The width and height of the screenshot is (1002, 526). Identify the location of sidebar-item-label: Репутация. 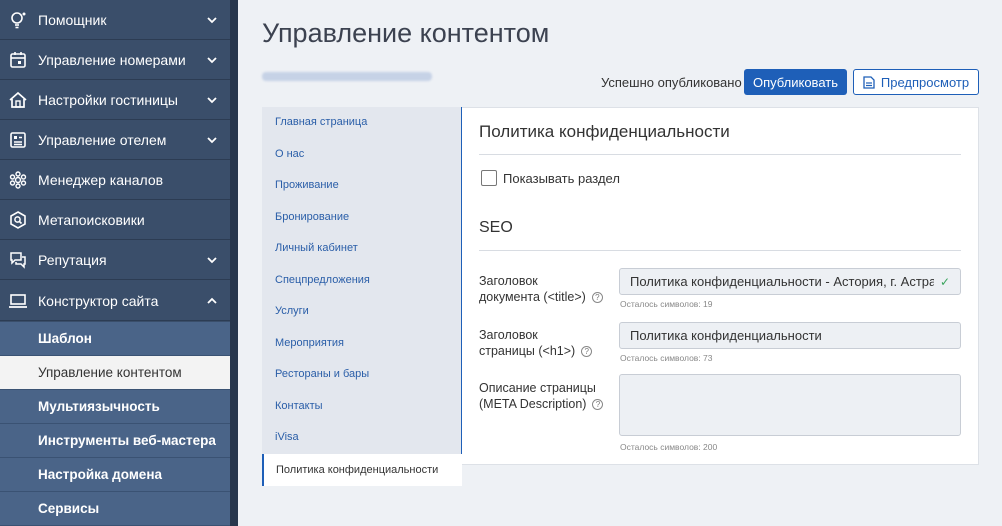
(72, 259).